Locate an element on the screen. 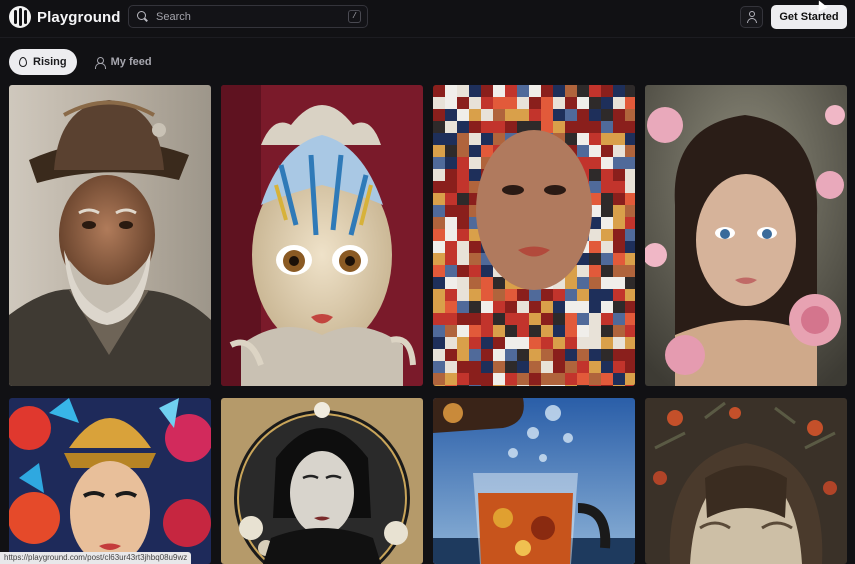  geisha-artwork is located at coordinates (322, 481).